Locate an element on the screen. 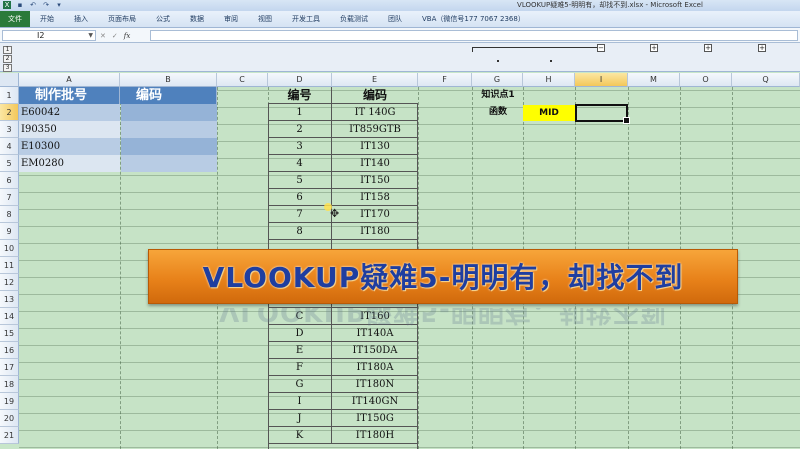 The image size is (800, 449). cell-d: 4 is located at coordinates (300, 163).